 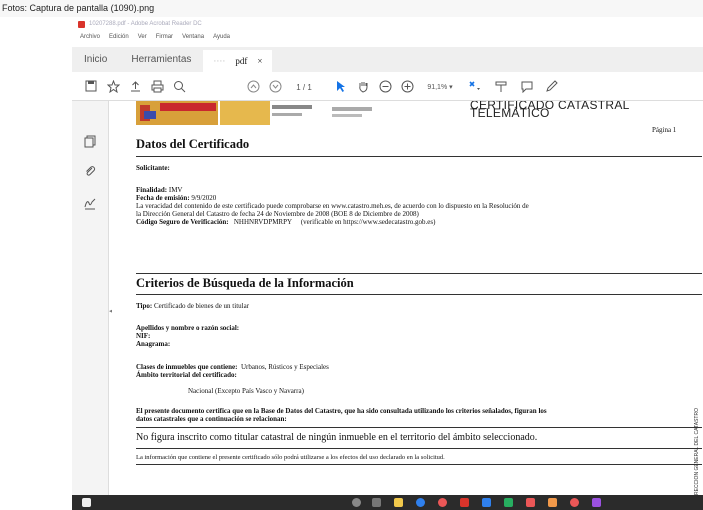 I want to click on edge-icon, so click(x=420, y=502).